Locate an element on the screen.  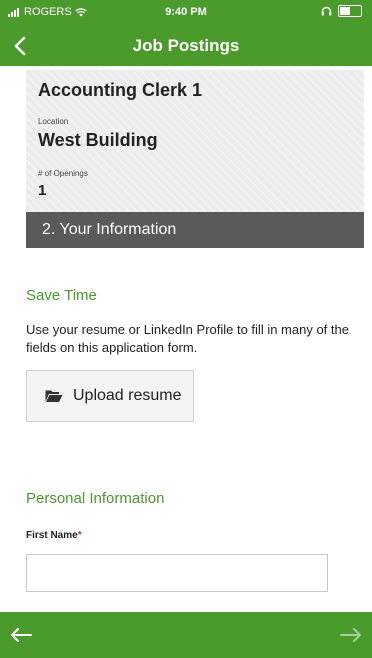
status-time: 9:40 PM is located at coordinates (186, 12).